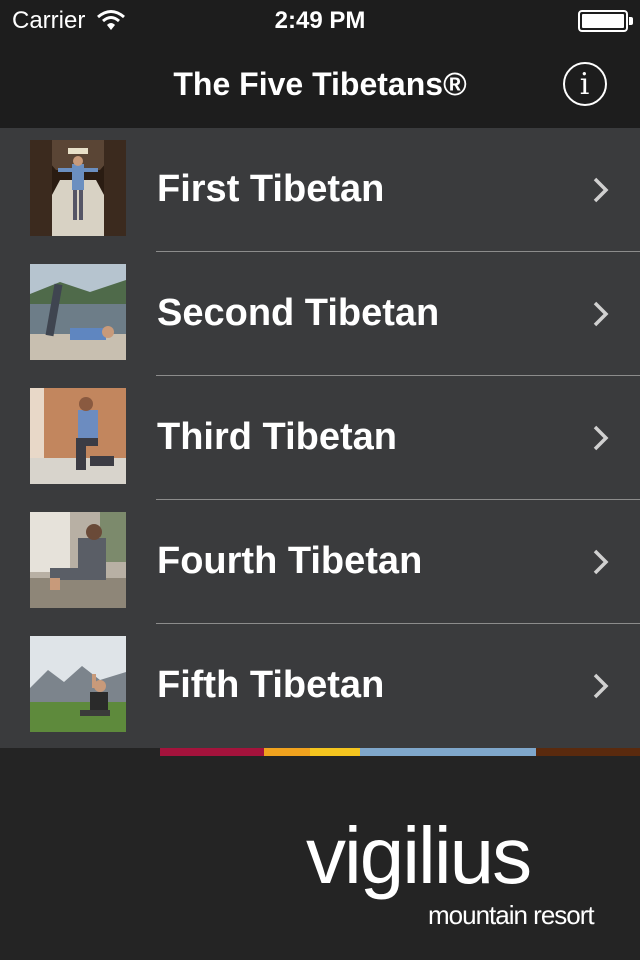  I want to click on list-item-label: Third Tibetan, so click(277, 437).